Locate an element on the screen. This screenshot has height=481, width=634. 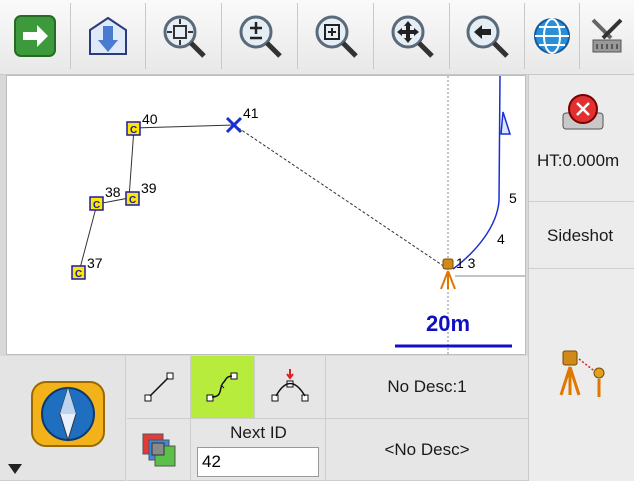
arc-mode-button is located at coordinates (290, 387).